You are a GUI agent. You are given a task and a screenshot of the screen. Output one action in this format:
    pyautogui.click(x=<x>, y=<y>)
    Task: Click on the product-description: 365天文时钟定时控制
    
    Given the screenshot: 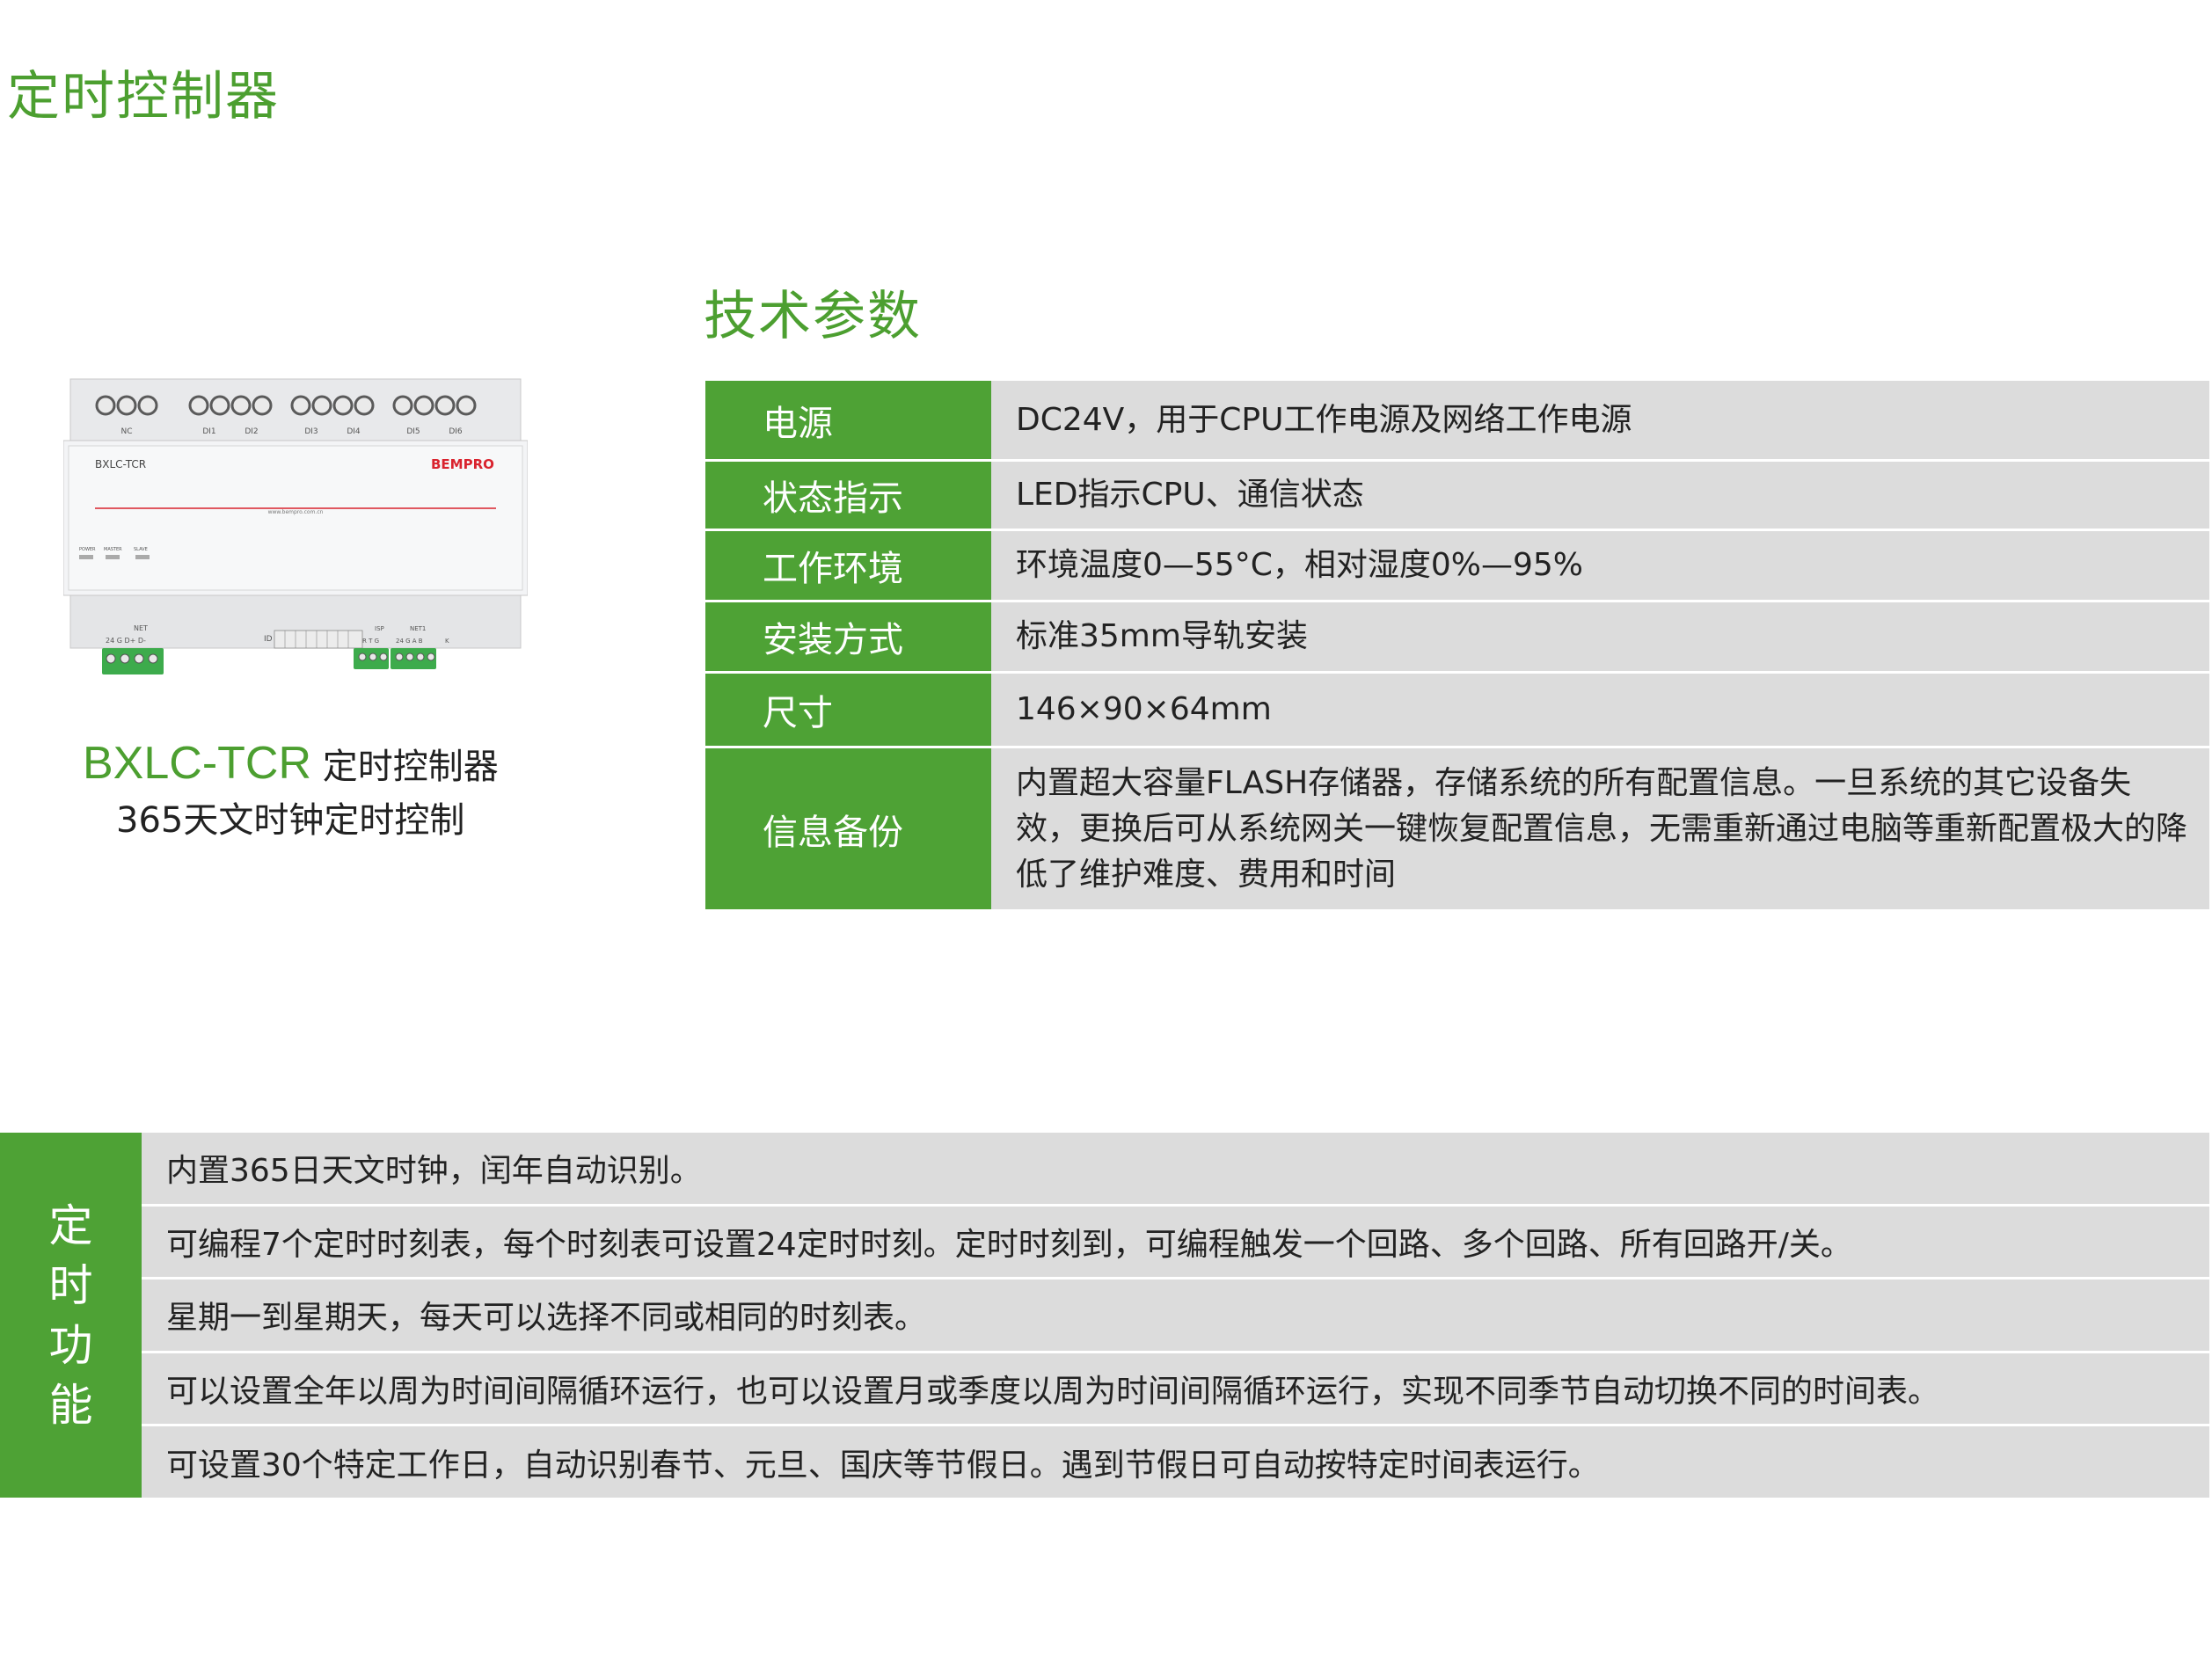 What is the action you would take?
    pyautogui.click(x=290, y=820)
    